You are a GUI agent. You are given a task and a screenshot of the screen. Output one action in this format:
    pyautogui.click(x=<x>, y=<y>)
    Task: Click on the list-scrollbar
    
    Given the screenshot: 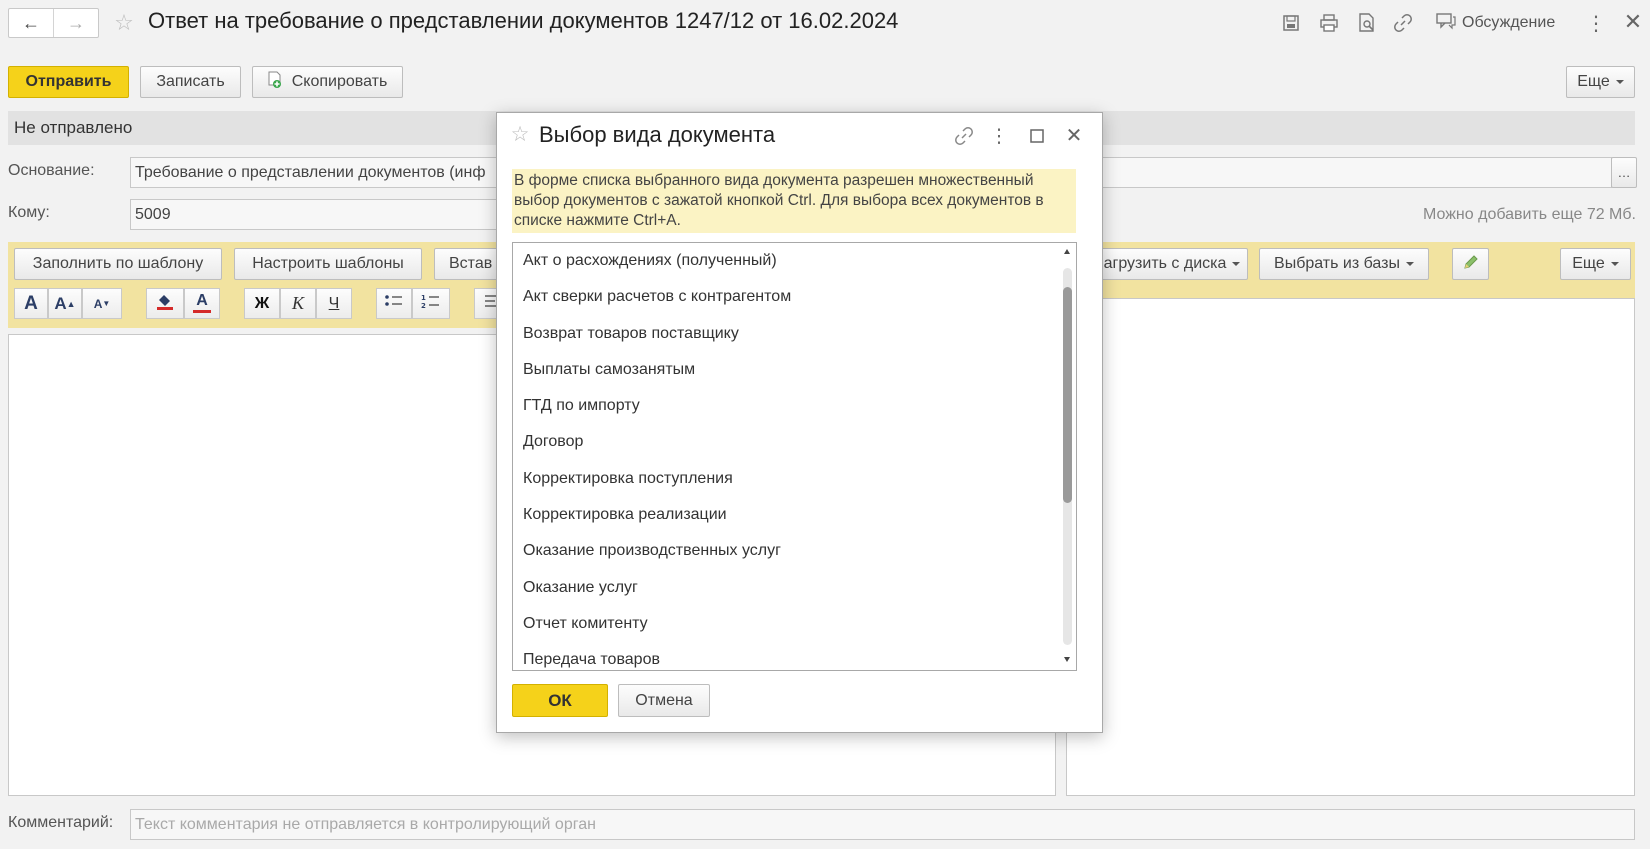 What is the action you would take?
    pyautogui.click(x=1068, y=456)
    